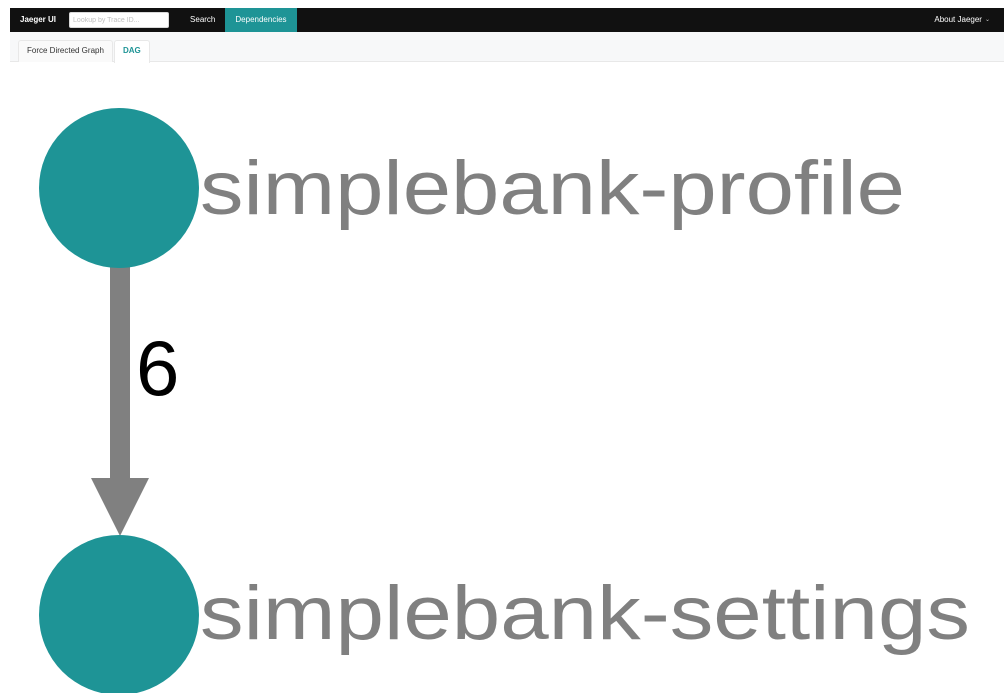  I want to click on edge-arrowhead, so click(120, 507).